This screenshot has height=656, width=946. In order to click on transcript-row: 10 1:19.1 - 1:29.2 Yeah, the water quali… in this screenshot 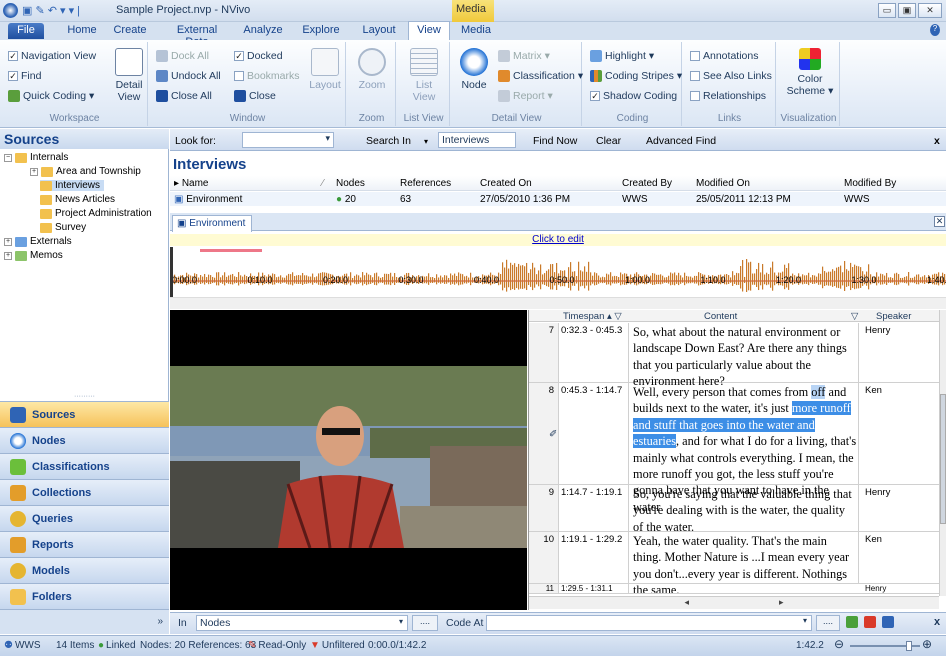, I will do `click(734, 564)`.